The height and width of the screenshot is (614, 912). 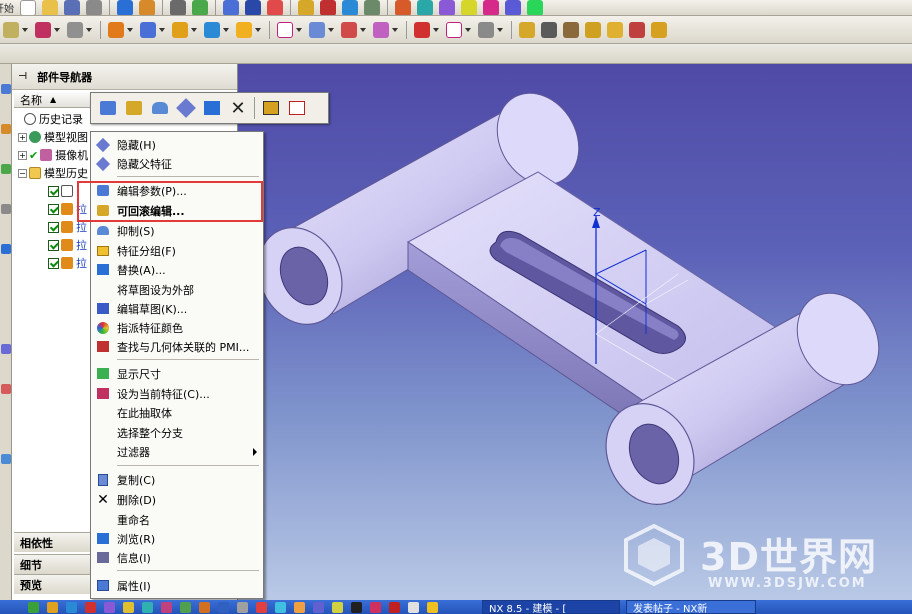 What do you see at coordinates (212, 29) in the screenshot?
I see `pocket-icon` at bounding box center [212, 29].